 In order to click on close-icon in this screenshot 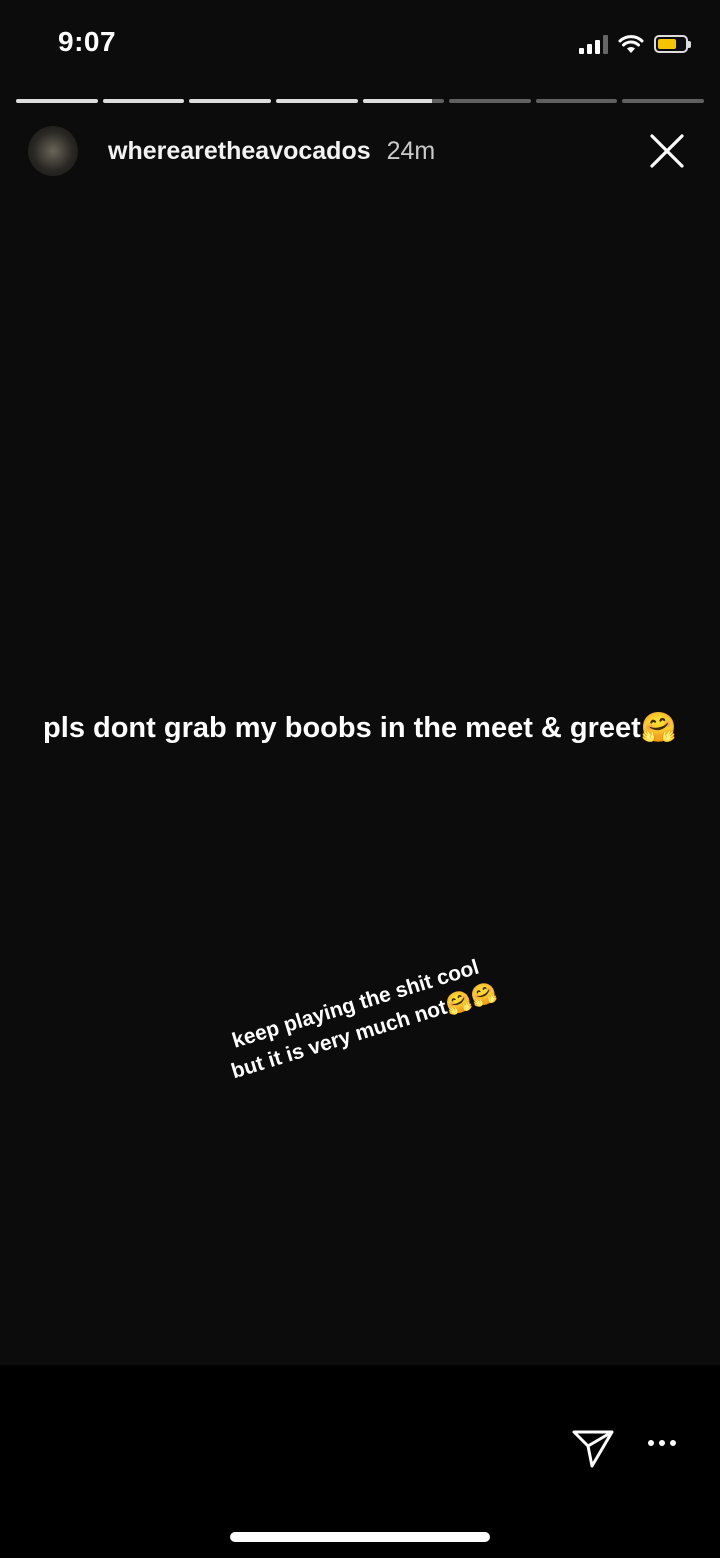, I will do `click(667, 151)`.